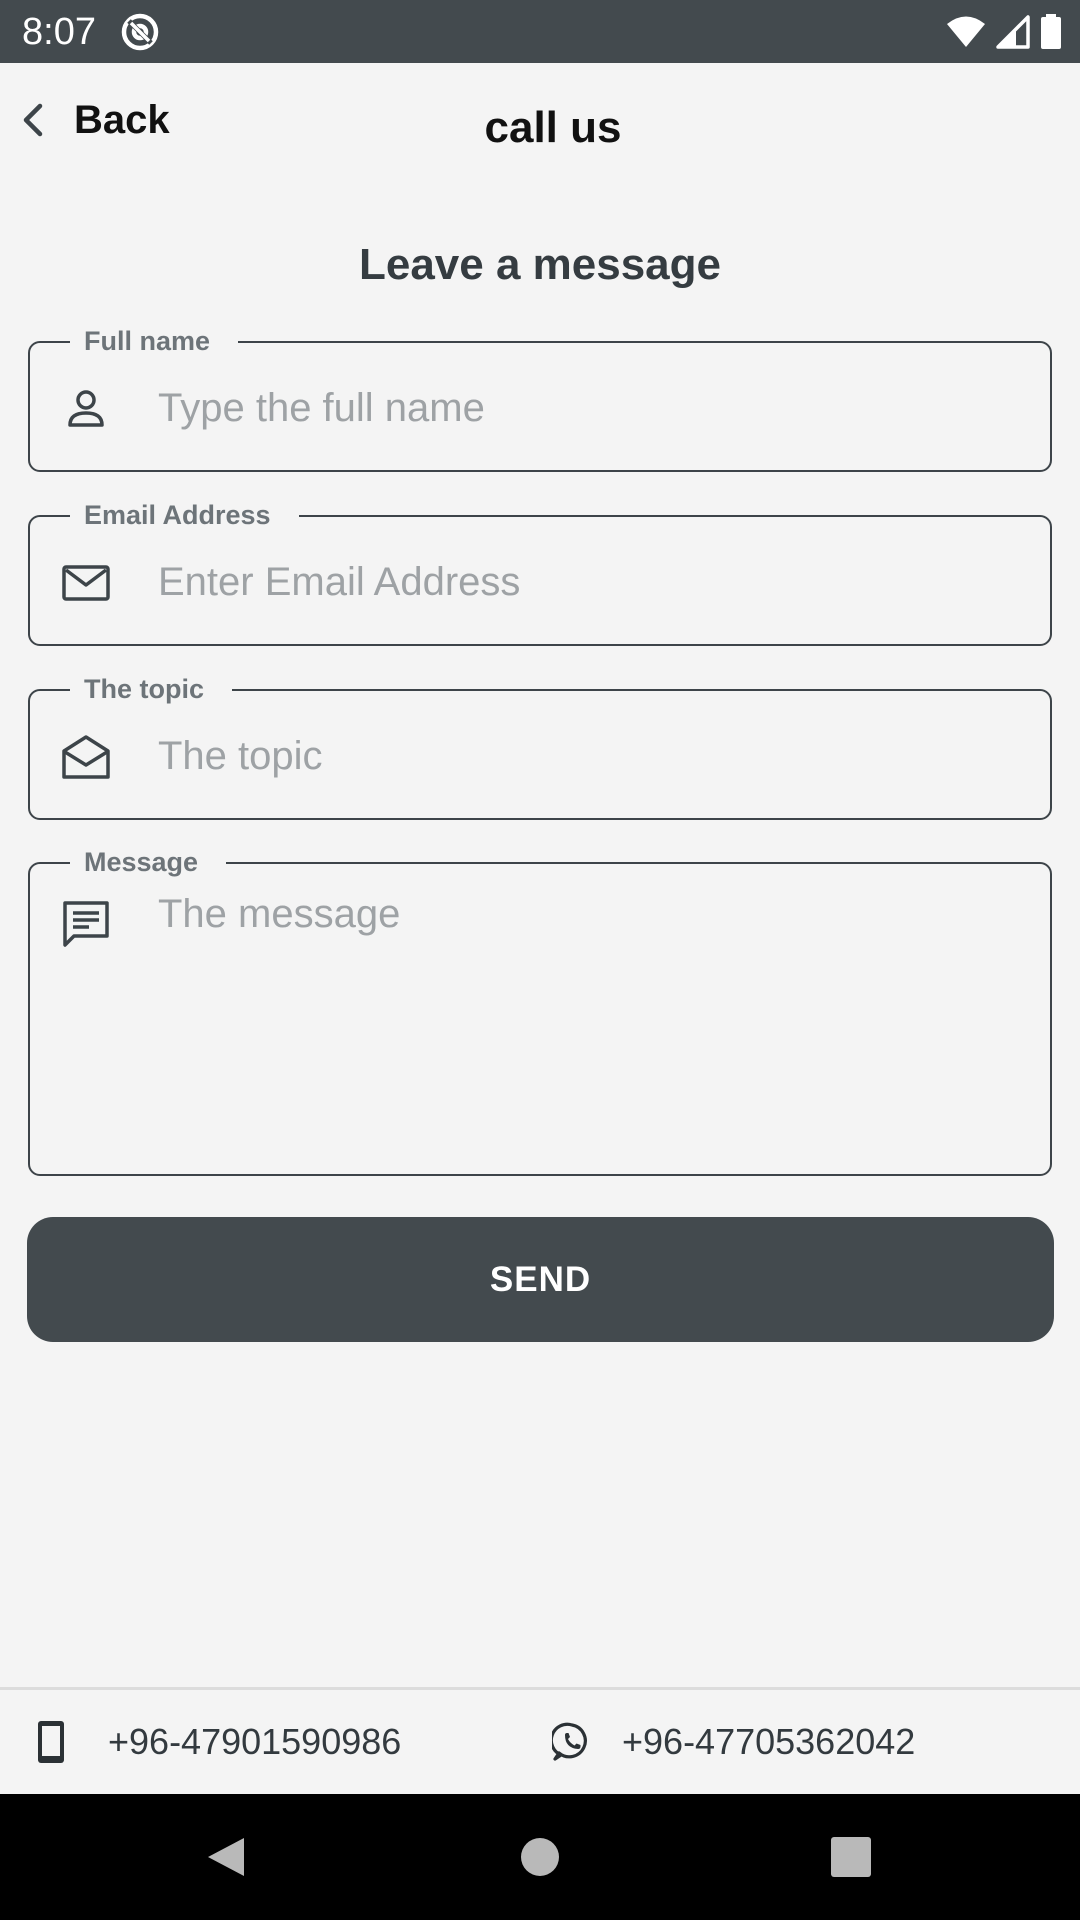  I want to click on message-label: Message, so click(148, 862).